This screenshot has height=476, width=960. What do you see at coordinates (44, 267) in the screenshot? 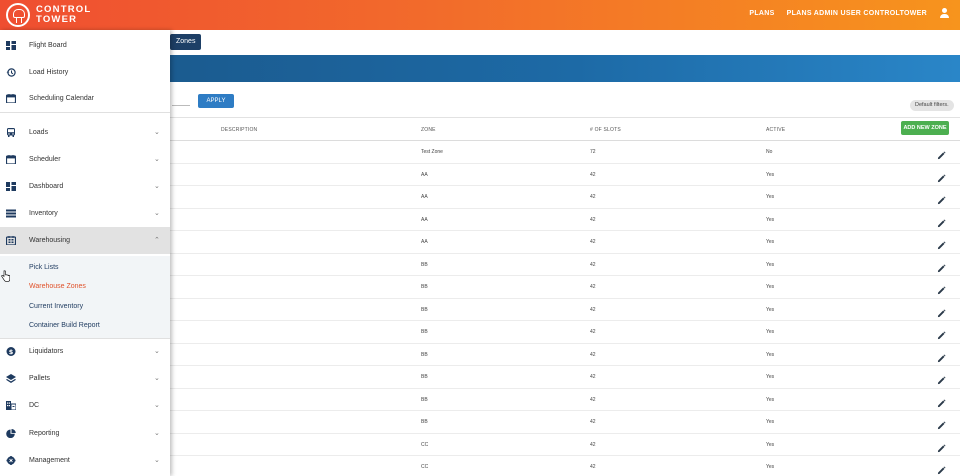
I see `submenu-item-pick-lists: Pick Lists` at bounding box center [44, 267].